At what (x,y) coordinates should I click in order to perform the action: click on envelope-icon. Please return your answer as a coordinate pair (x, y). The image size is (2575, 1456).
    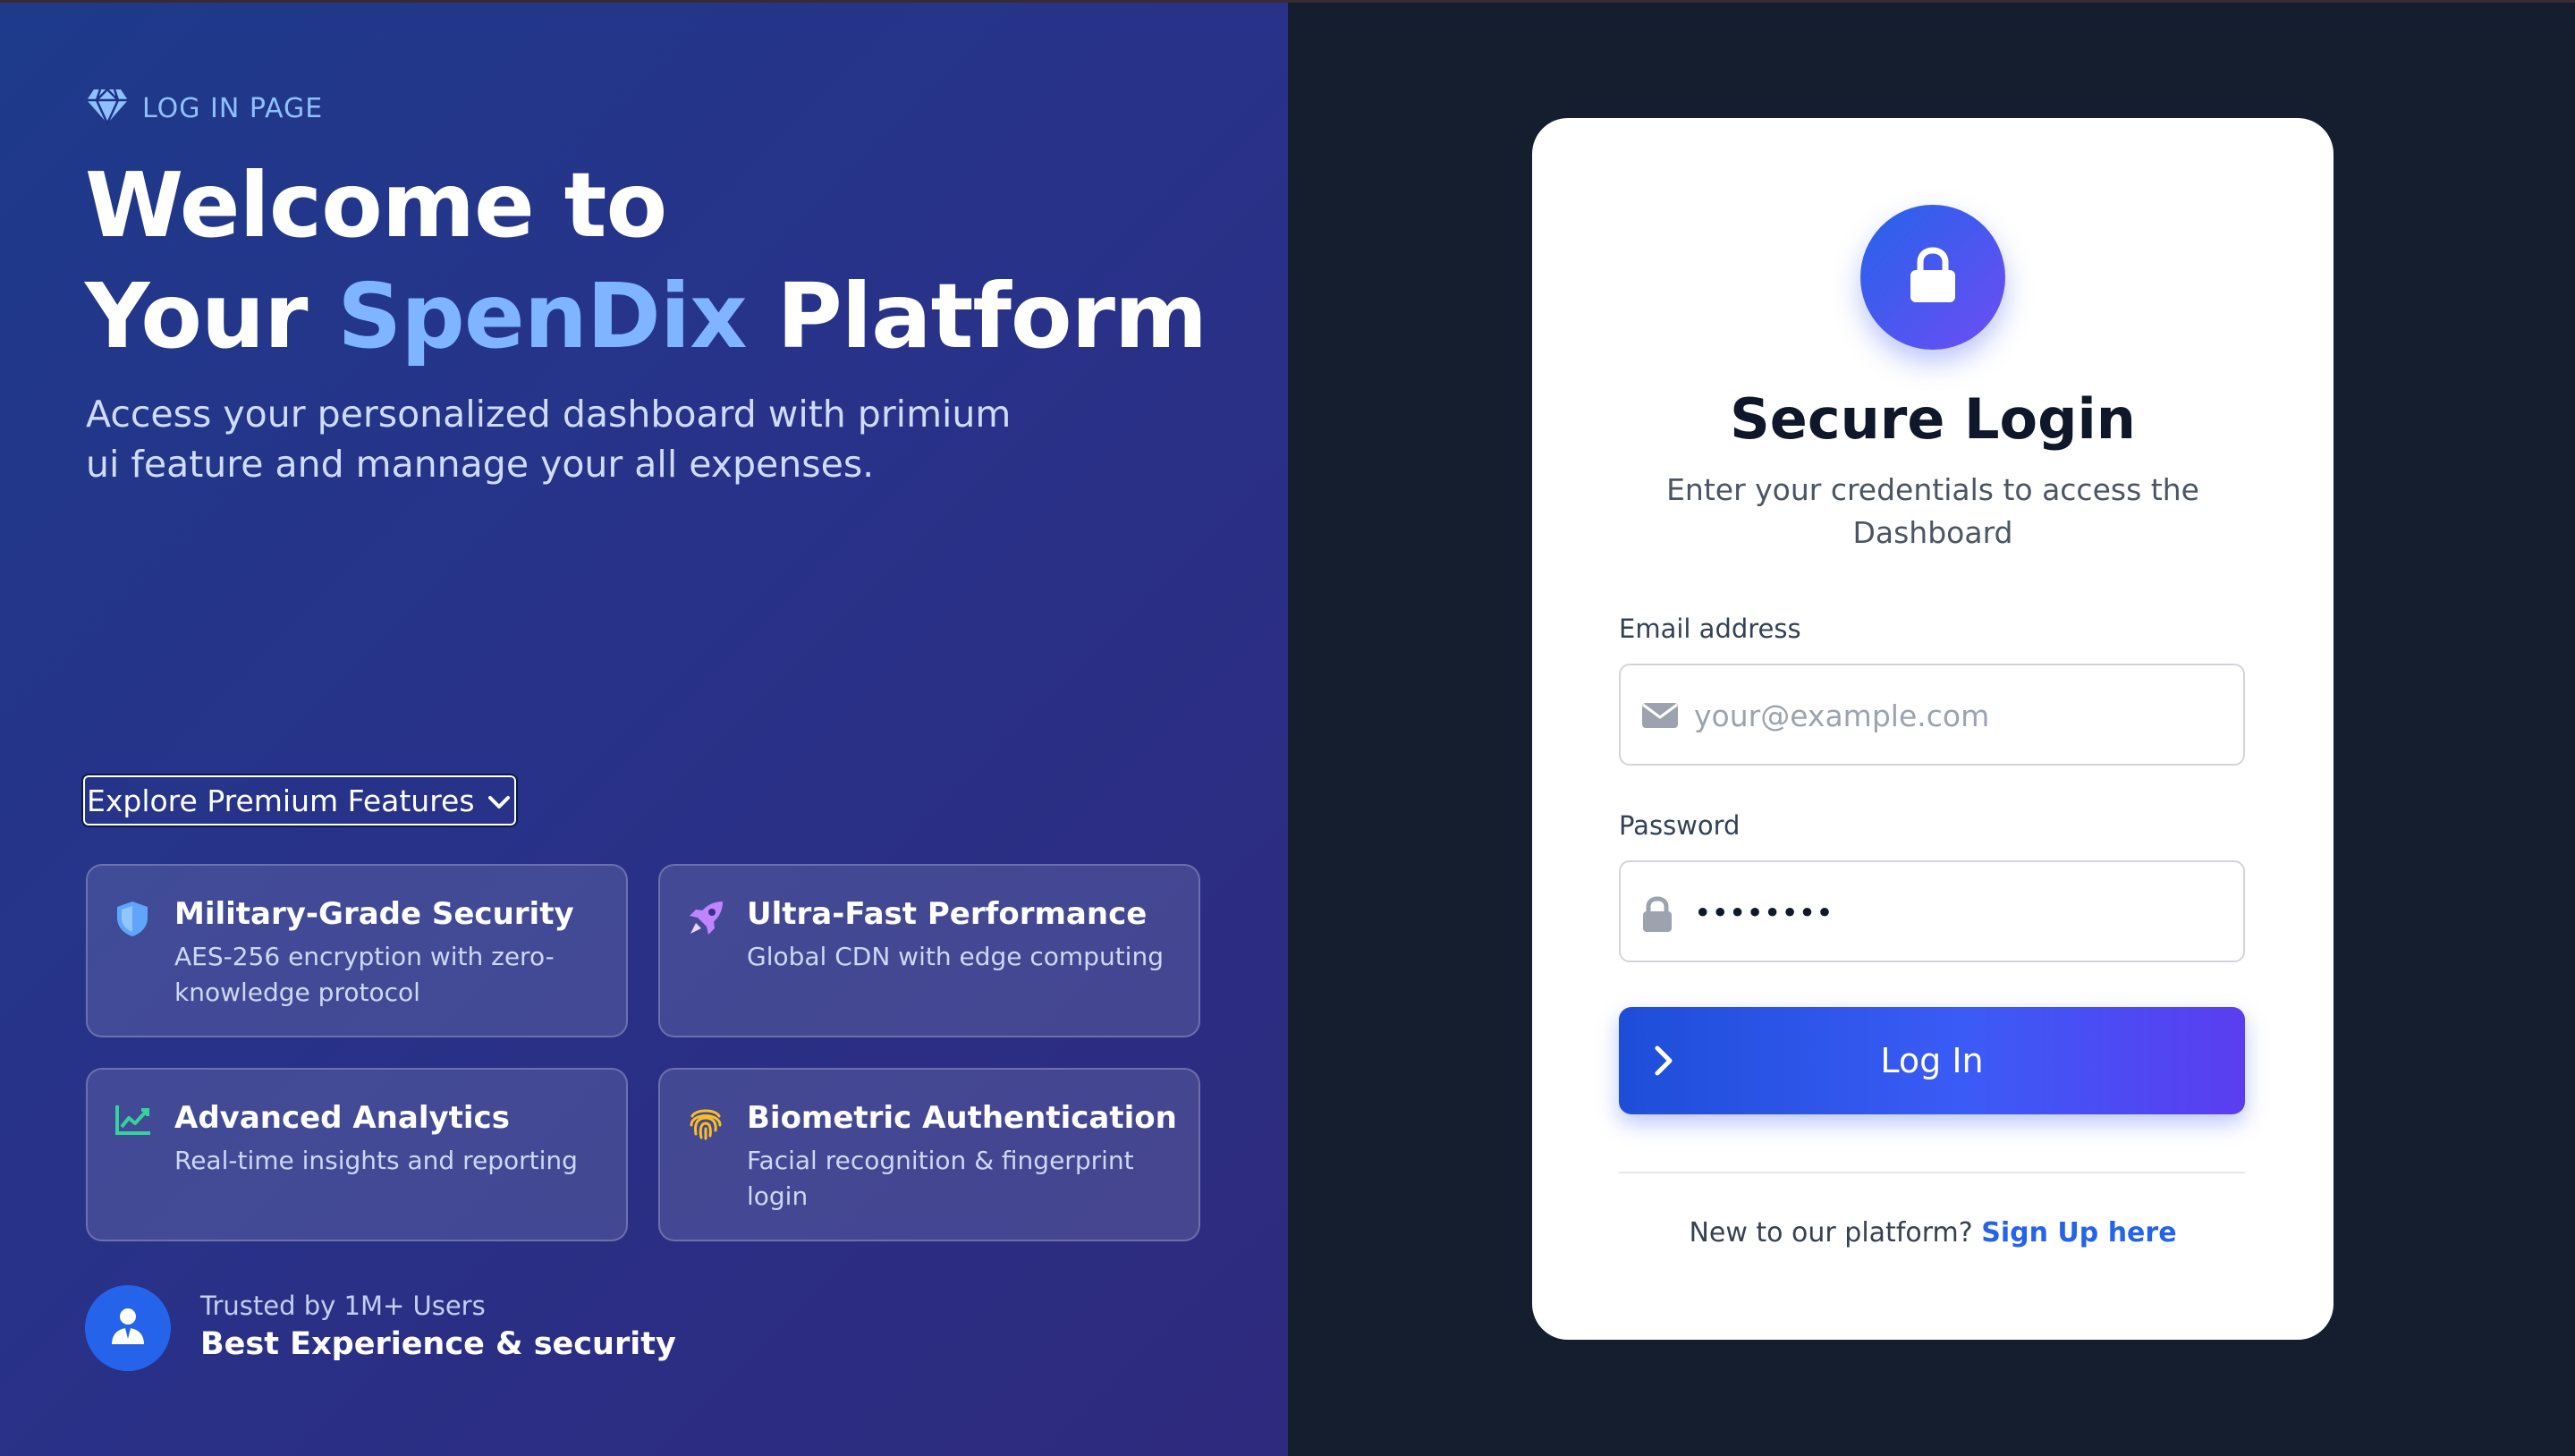
    Looking at the image, I should click on (1660, 716).